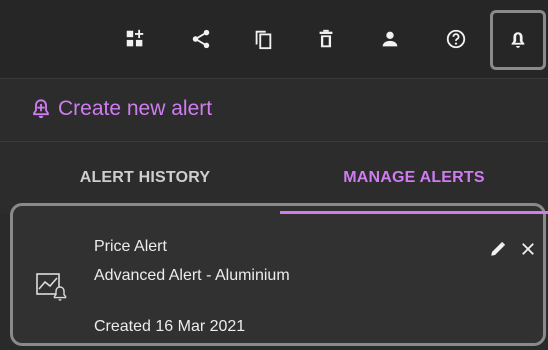  I want to click on share-icon, so click(201, 39).